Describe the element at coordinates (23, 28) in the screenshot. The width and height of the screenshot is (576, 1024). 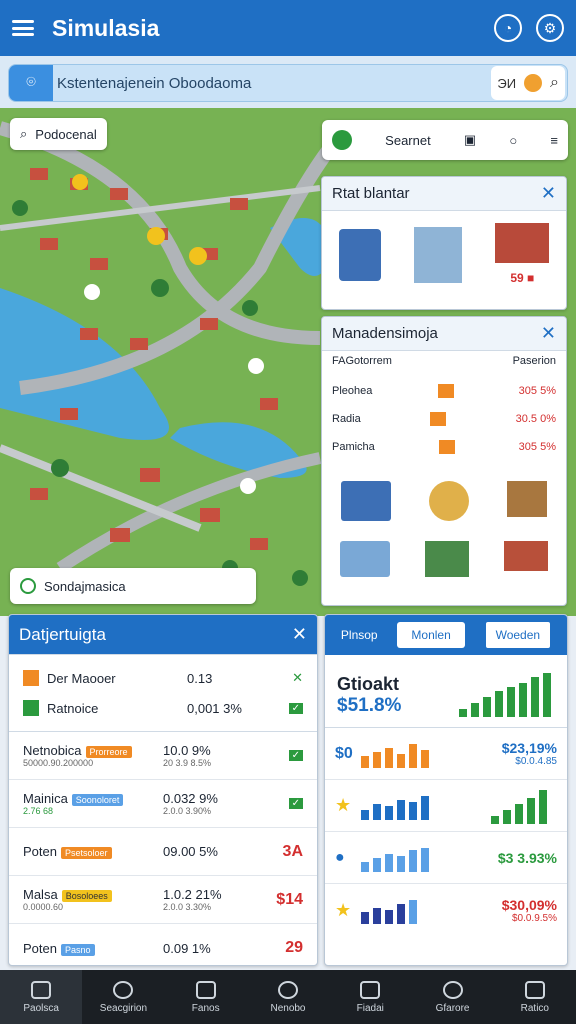
I see `menu-icon` at that location.